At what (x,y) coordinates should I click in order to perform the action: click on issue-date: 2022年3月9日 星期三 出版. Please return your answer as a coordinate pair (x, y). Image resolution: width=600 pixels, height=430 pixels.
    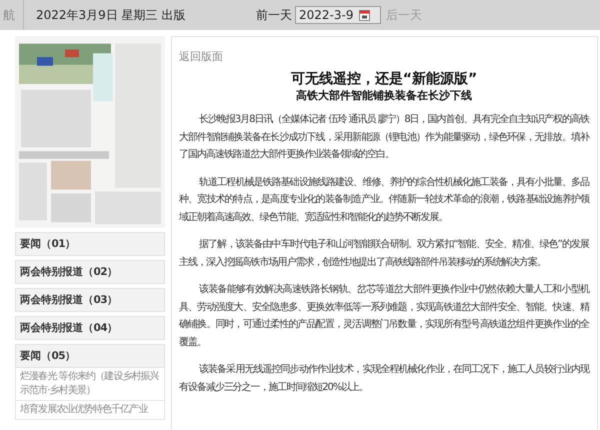
    Looking at the image, I should click on (111, 15).